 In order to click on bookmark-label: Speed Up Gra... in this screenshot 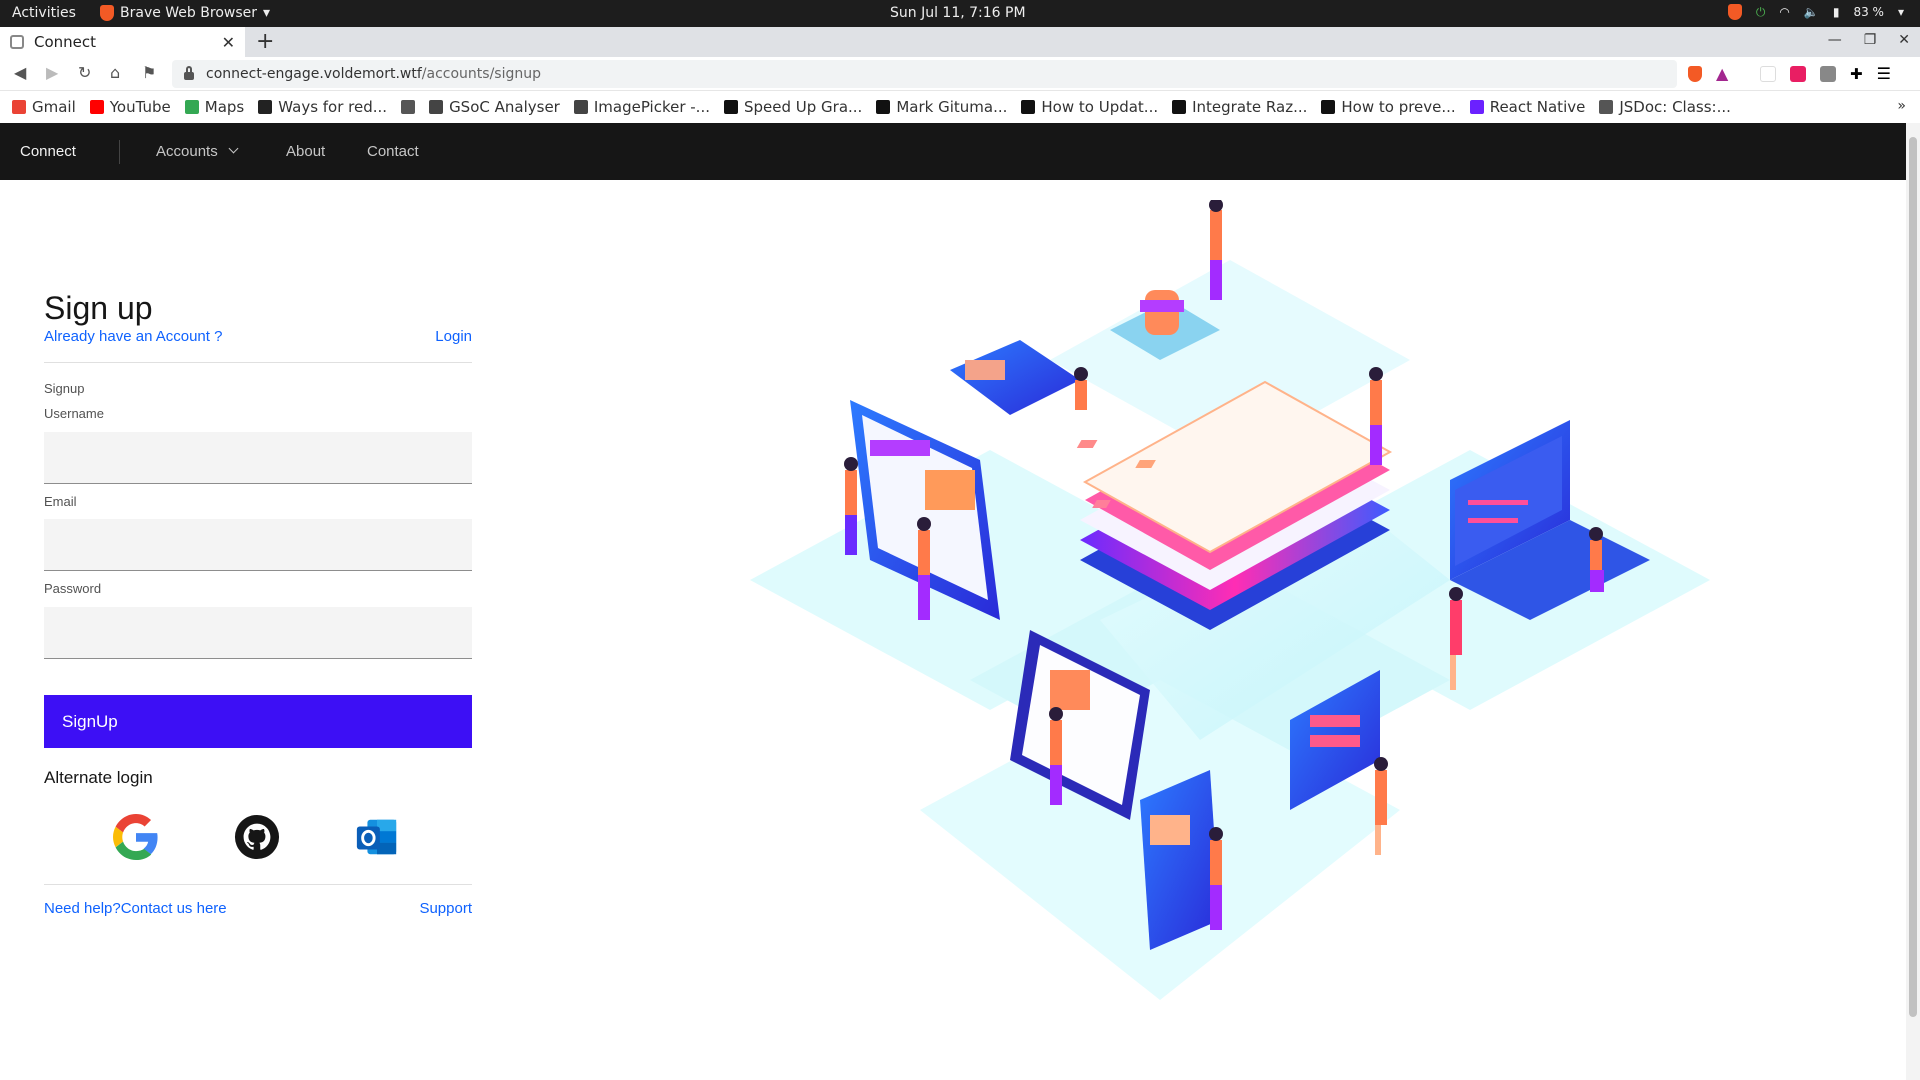, I will do `click(803, 107)`.